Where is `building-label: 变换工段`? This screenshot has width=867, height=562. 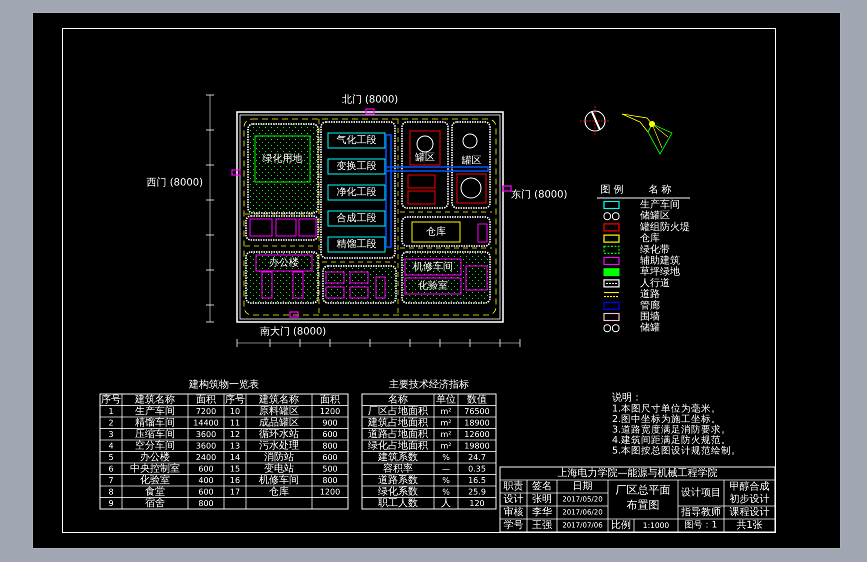 building-label: 变换工段 is located at coordinates (356, 166).